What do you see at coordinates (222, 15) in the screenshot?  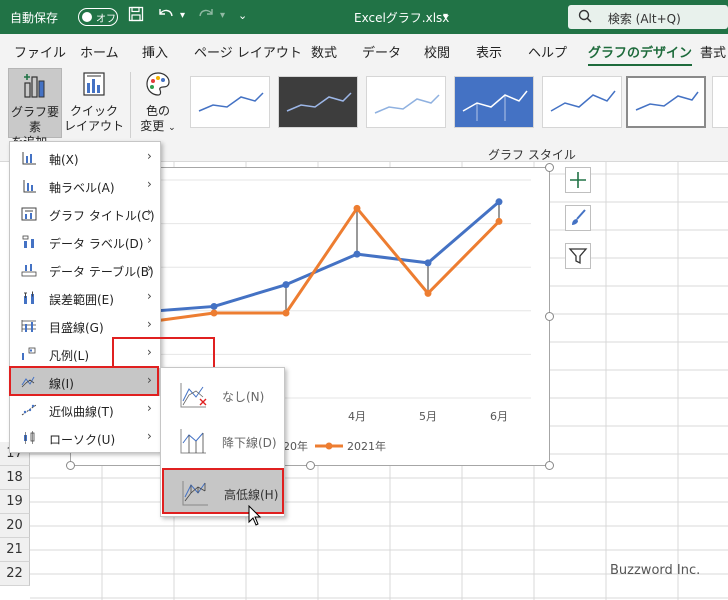 I see `redo-dropdown-icon: ▾` at bounding box center [222, 15].